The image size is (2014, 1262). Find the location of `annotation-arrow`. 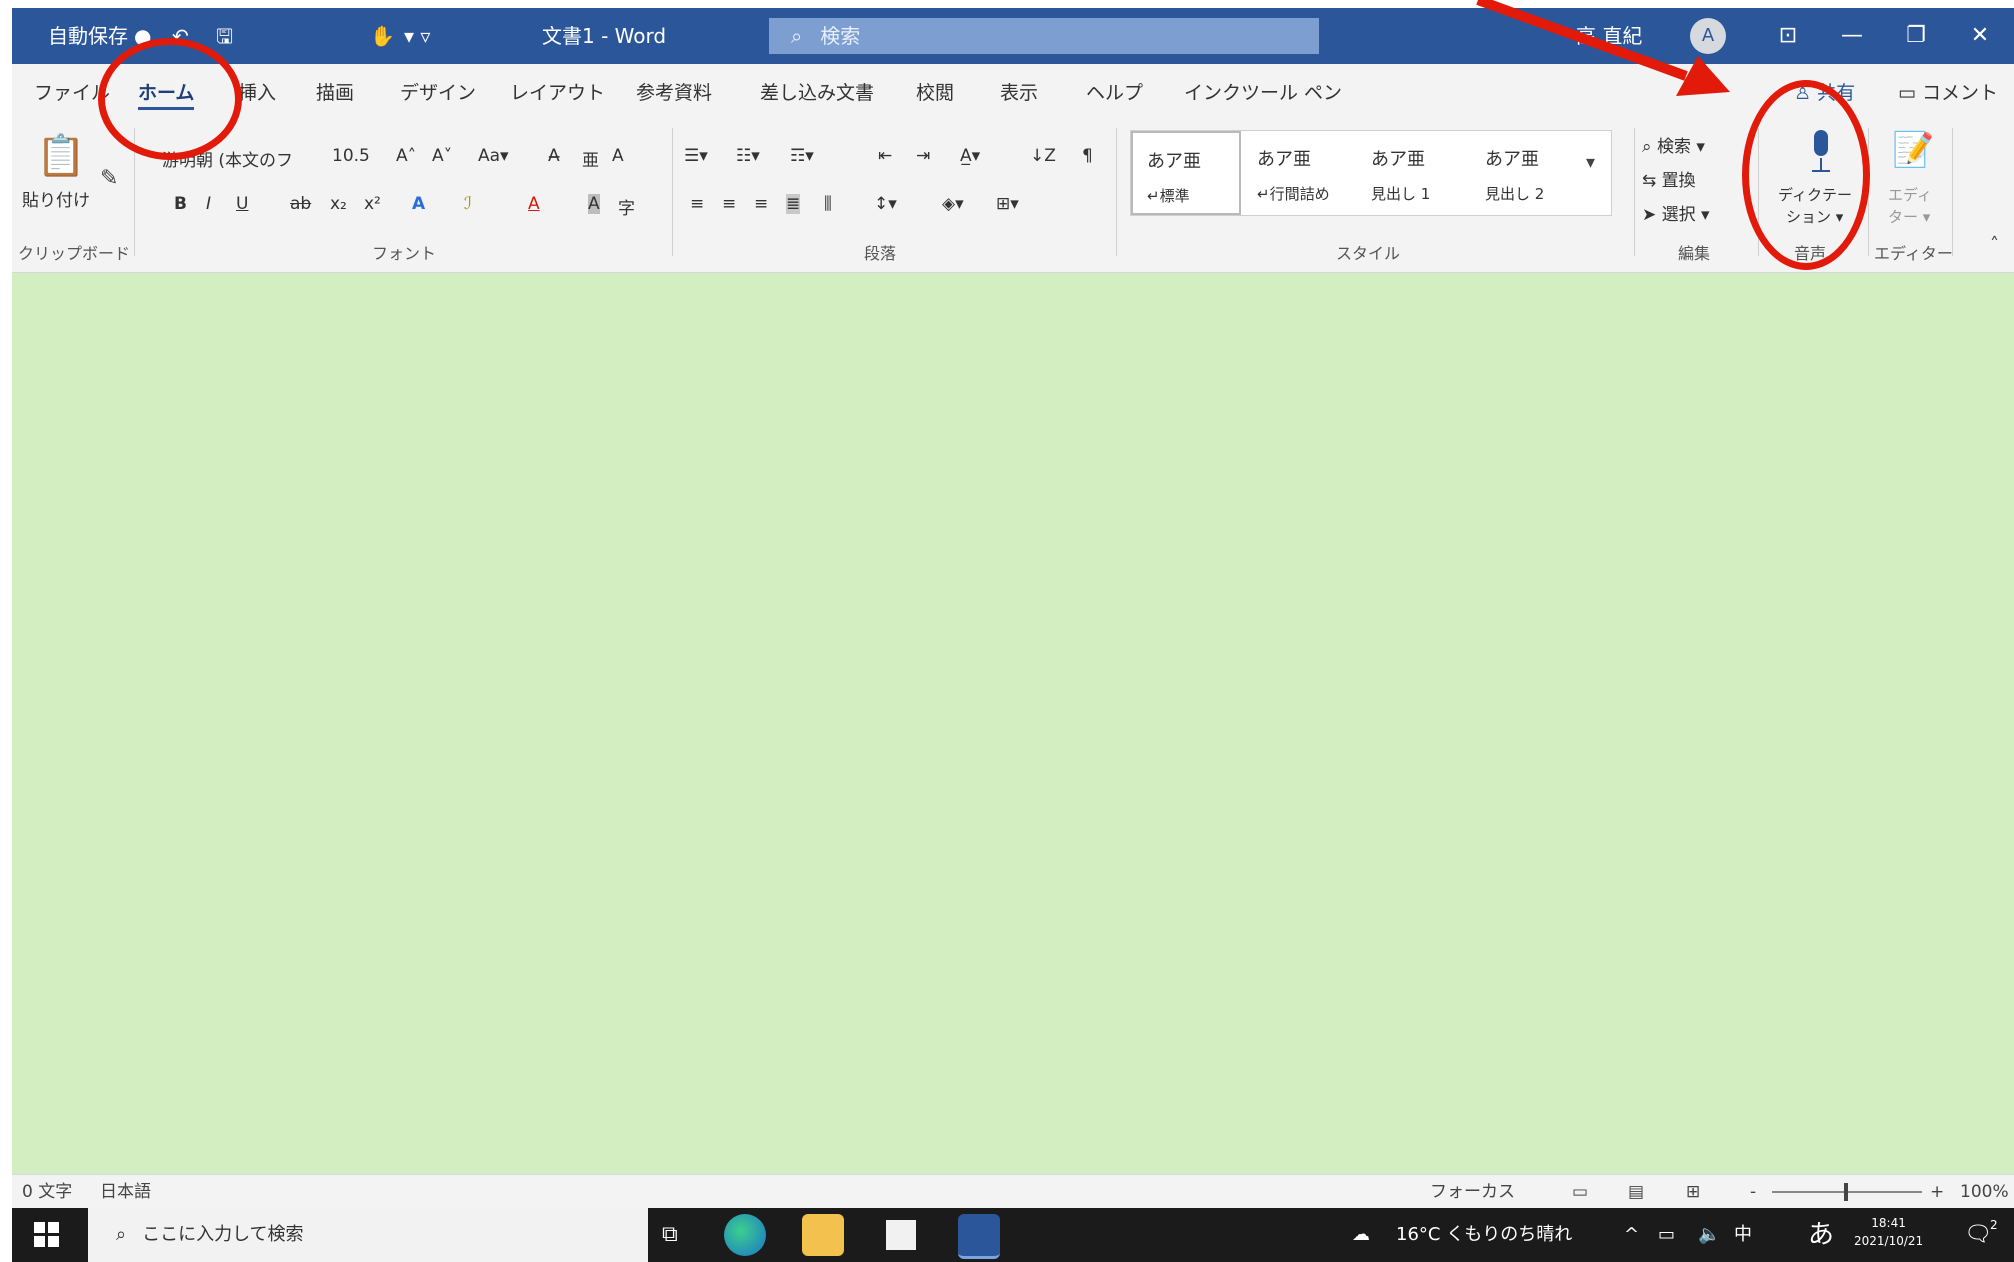

annotation-arrow is located at coordinates (1603, 48).